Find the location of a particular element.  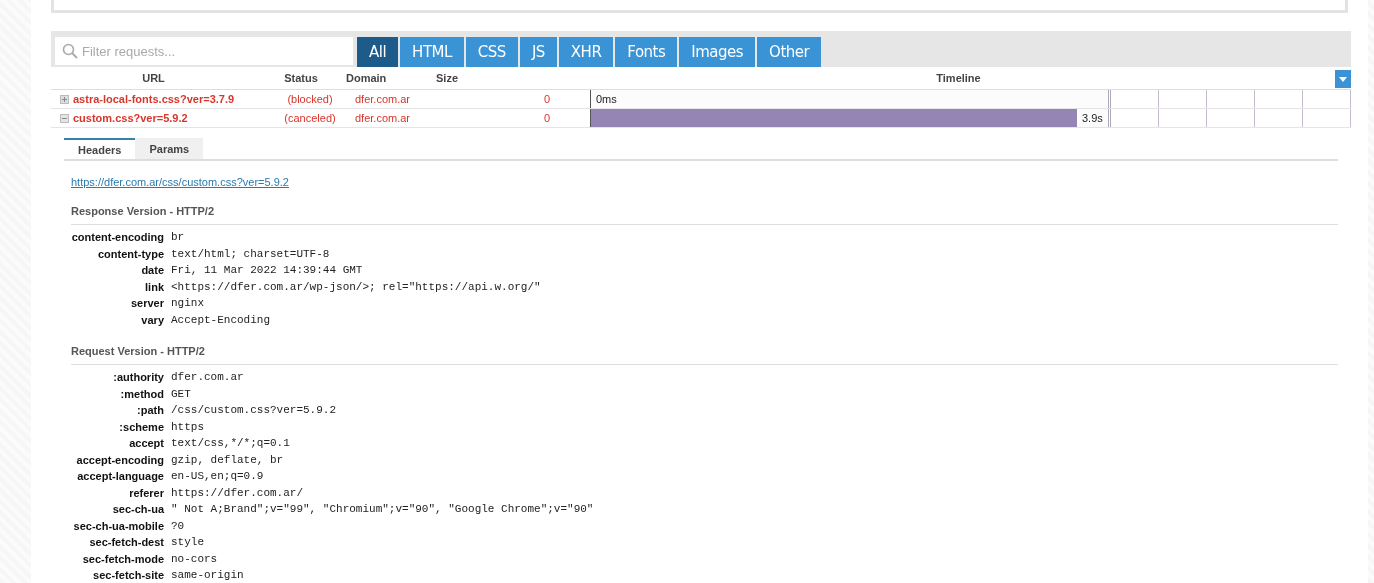

header-name: :path is located at coordinates (150, 410).